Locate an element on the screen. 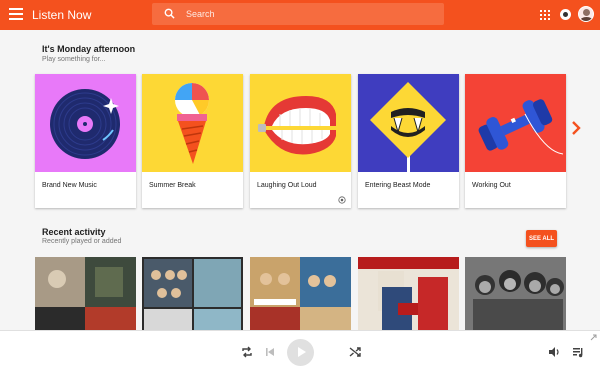 This screenshot has width=600, height=373. player-bar is located at coordinates (300, 351).